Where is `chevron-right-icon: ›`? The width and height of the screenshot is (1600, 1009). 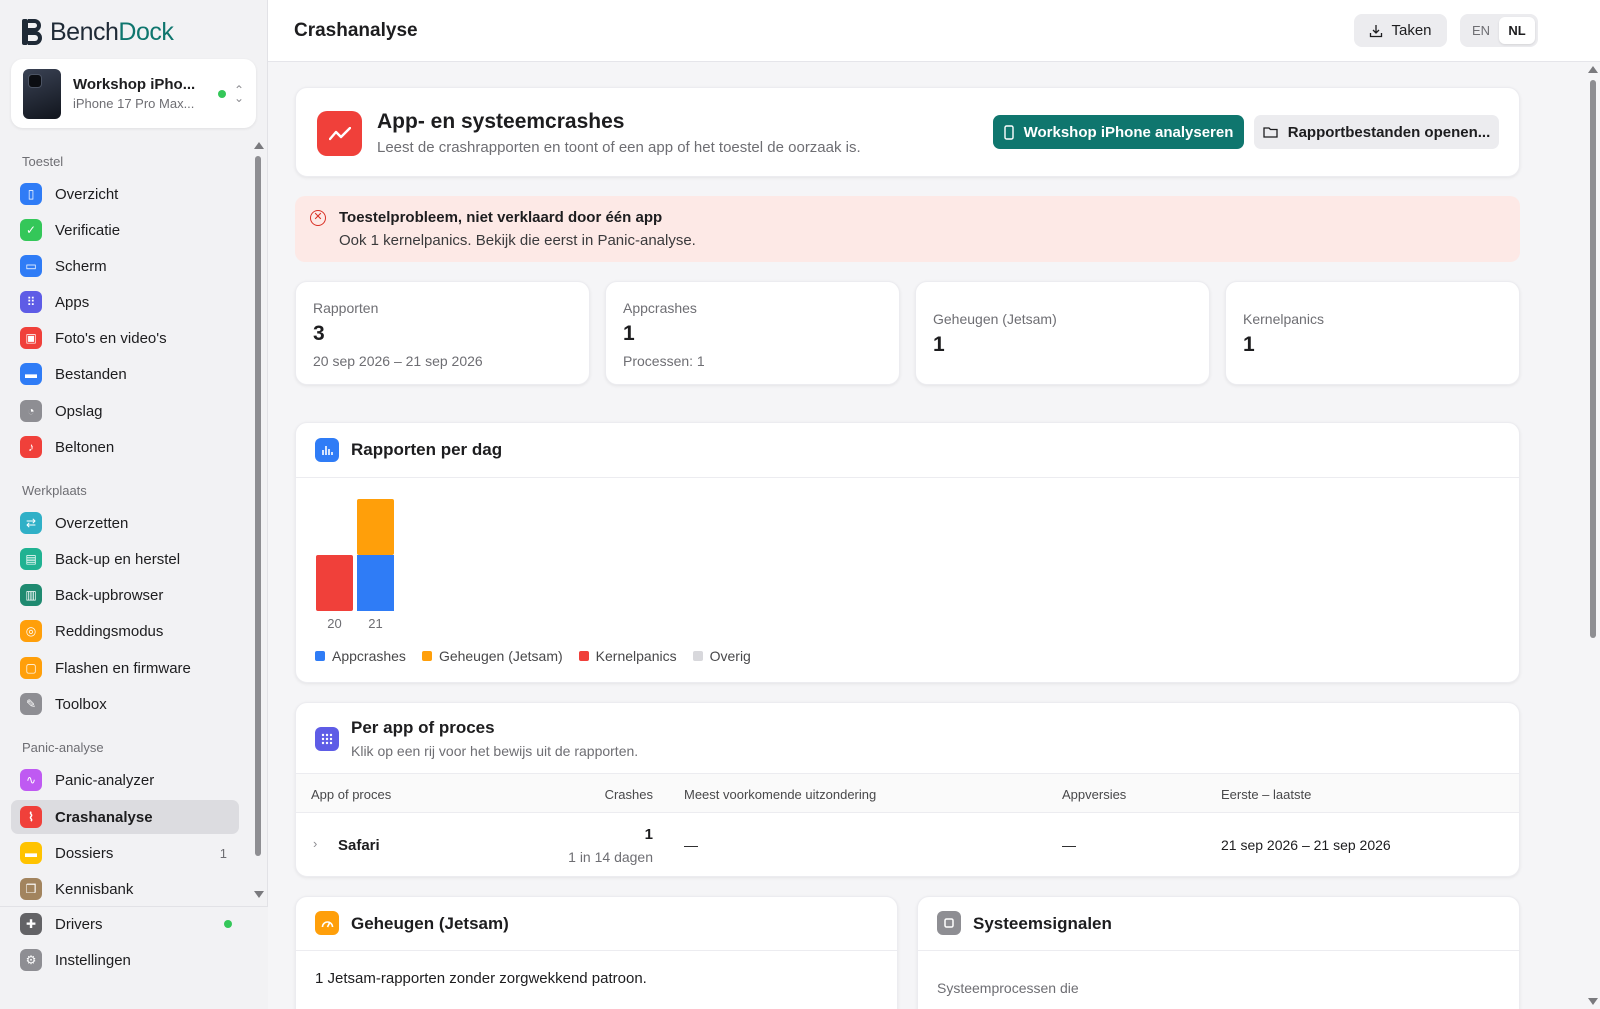 chevron-right-icon: › is located at coordinates (315, 843).